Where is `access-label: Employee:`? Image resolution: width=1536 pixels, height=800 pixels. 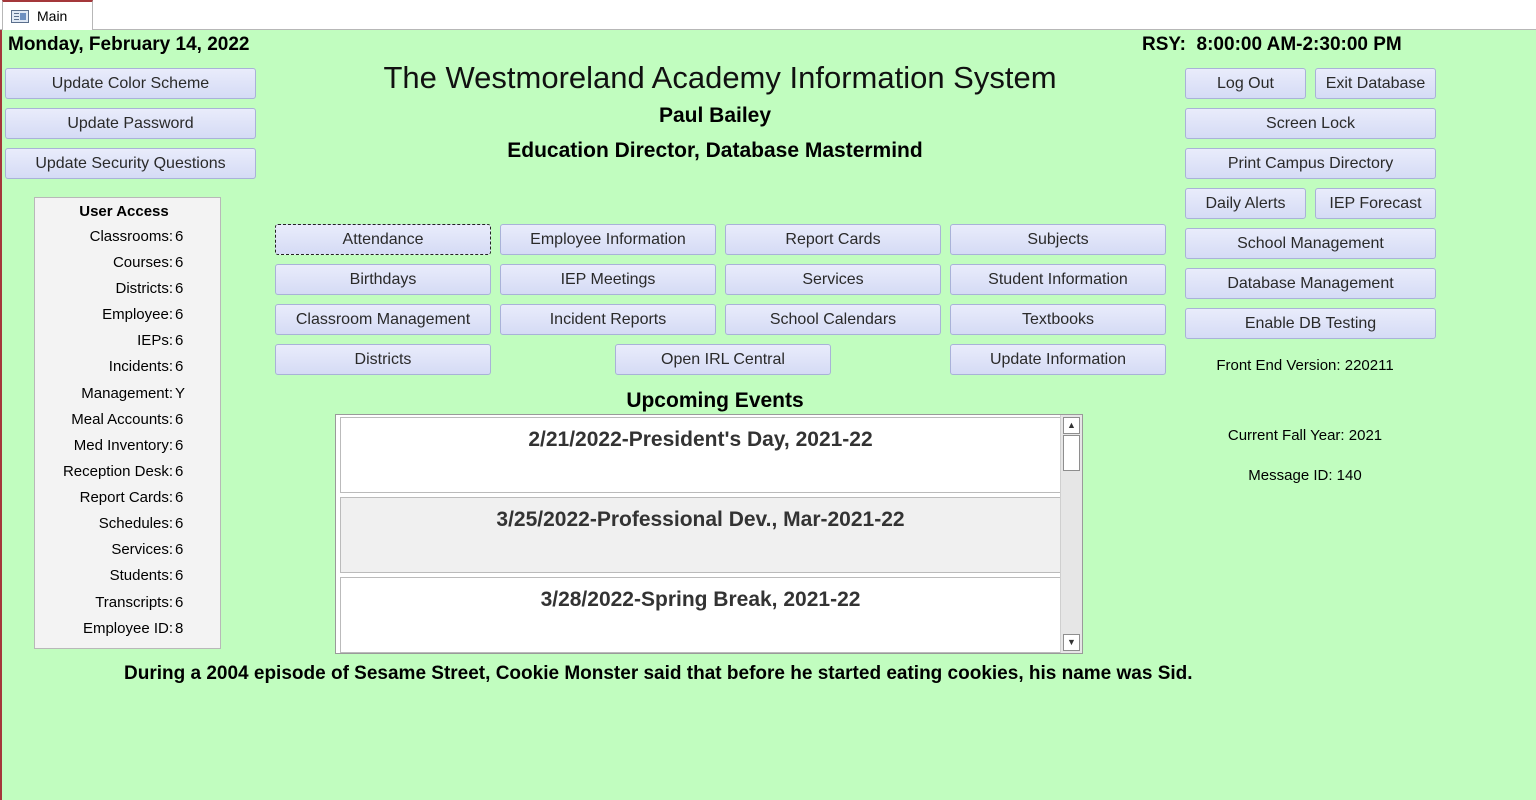
access-label: Employee: is located at coordinates (137, 314).